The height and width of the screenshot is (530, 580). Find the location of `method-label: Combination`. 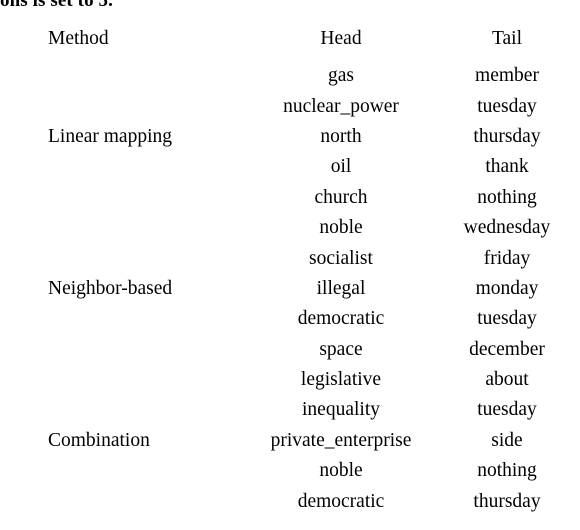

method-label: Combination is located at coordinates (99, 440).